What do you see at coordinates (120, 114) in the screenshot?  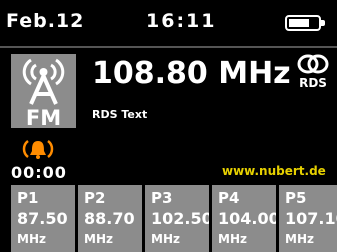 I see `rds-text: RDS Text` at bounding box center [120, 114].